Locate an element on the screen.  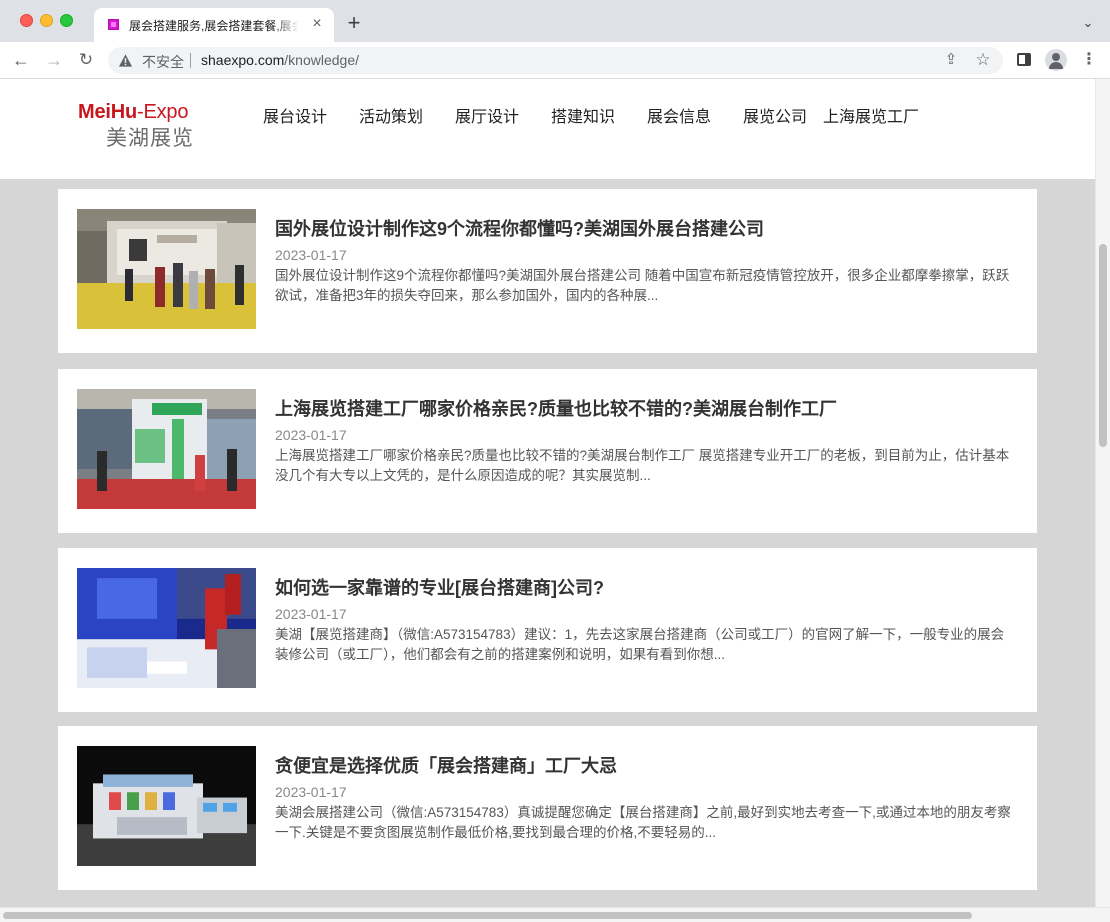
nav-item-expo-company: 展览公司 is located at coordinates (775, 115).